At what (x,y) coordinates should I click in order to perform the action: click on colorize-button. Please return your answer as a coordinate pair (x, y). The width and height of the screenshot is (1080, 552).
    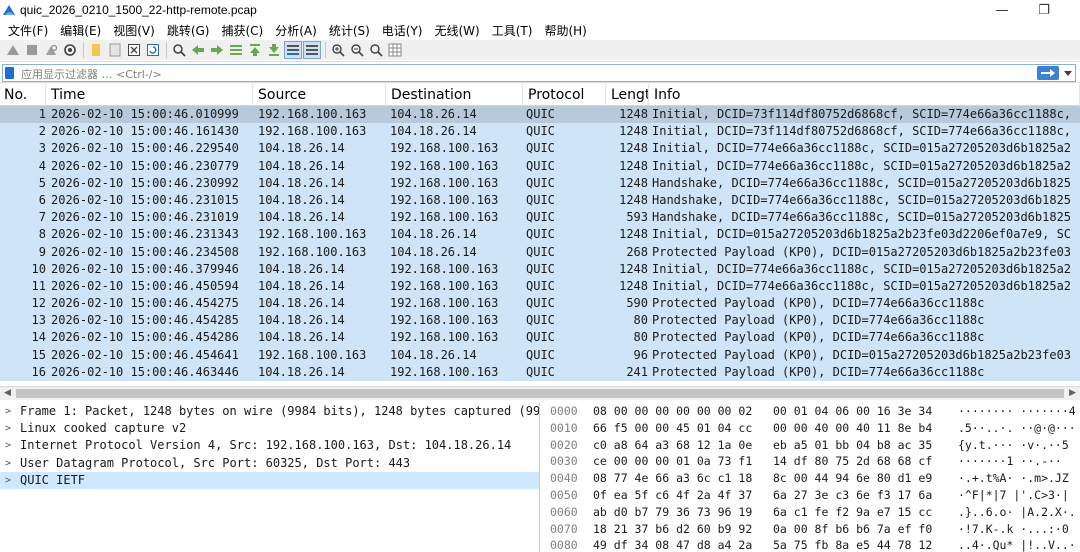
    Looking at the image, I should click on (312, 50).